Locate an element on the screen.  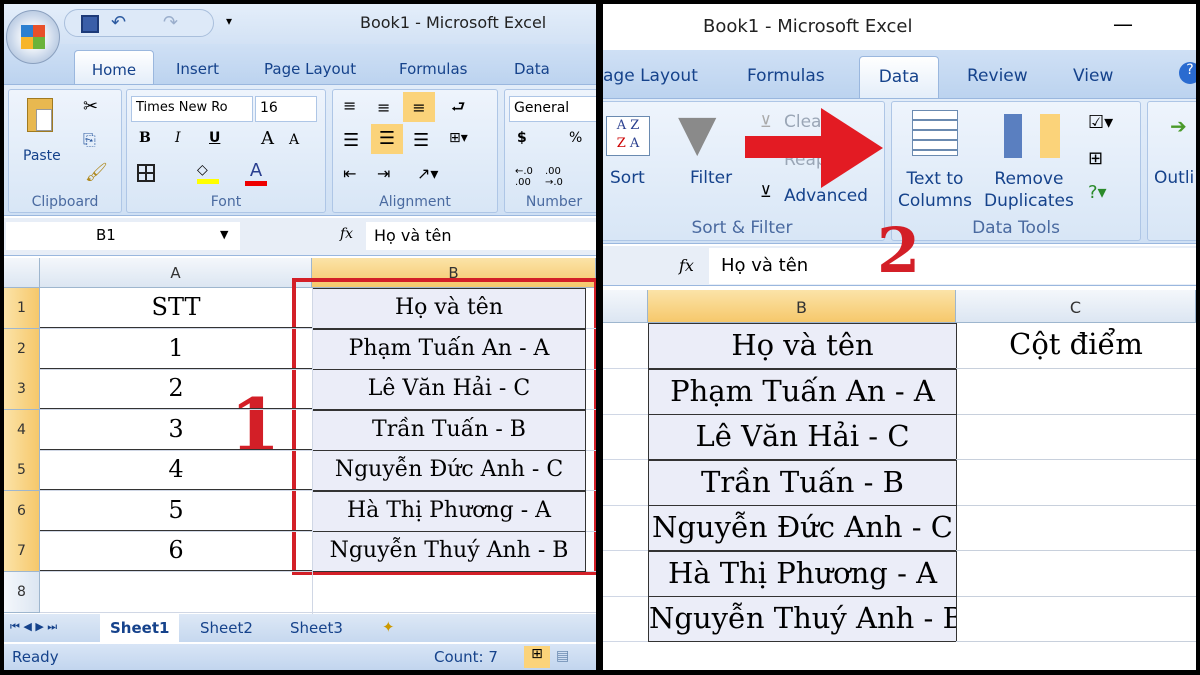
fill-color-icon: ◇ is located at coordinates (208, 173).